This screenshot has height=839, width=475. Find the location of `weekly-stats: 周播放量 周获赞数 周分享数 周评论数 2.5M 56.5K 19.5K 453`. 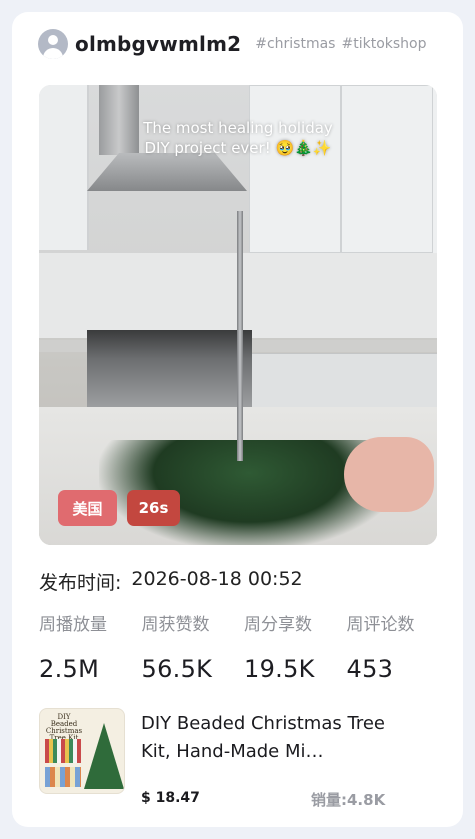

weekly-stats: 周播放量 周获赞数 周分享数 周评论数 2.5M 56.5K 19.5K 453 is located at coordinates (244, 646).